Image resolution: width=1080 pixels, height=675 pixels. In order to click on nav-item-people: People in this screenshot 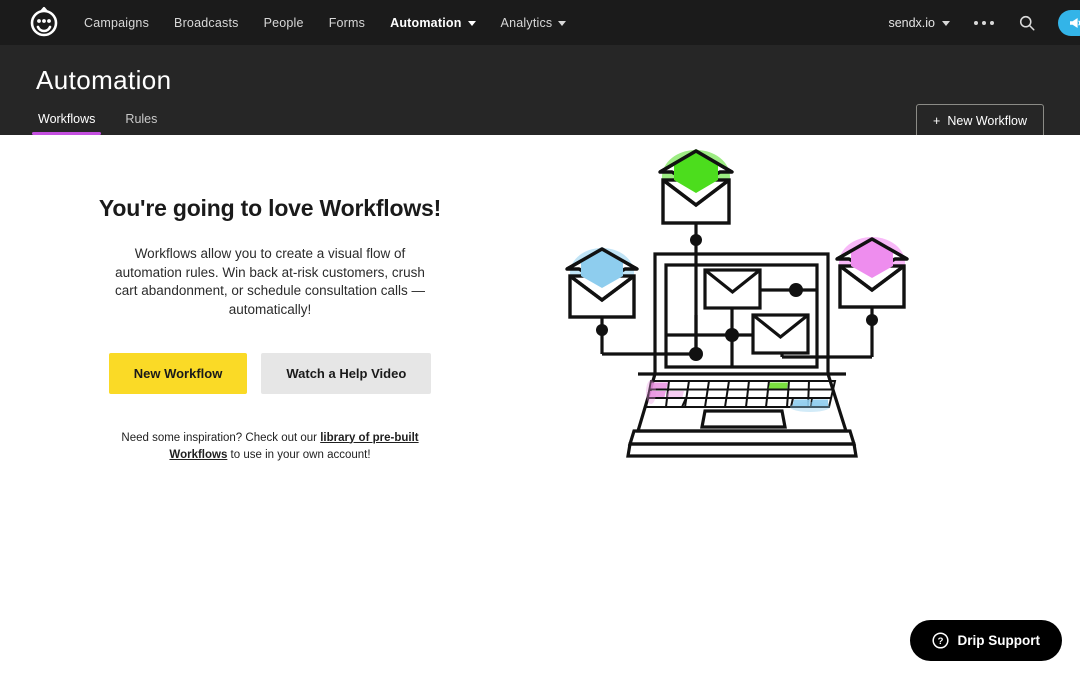, I will do `click(284, 23)`.